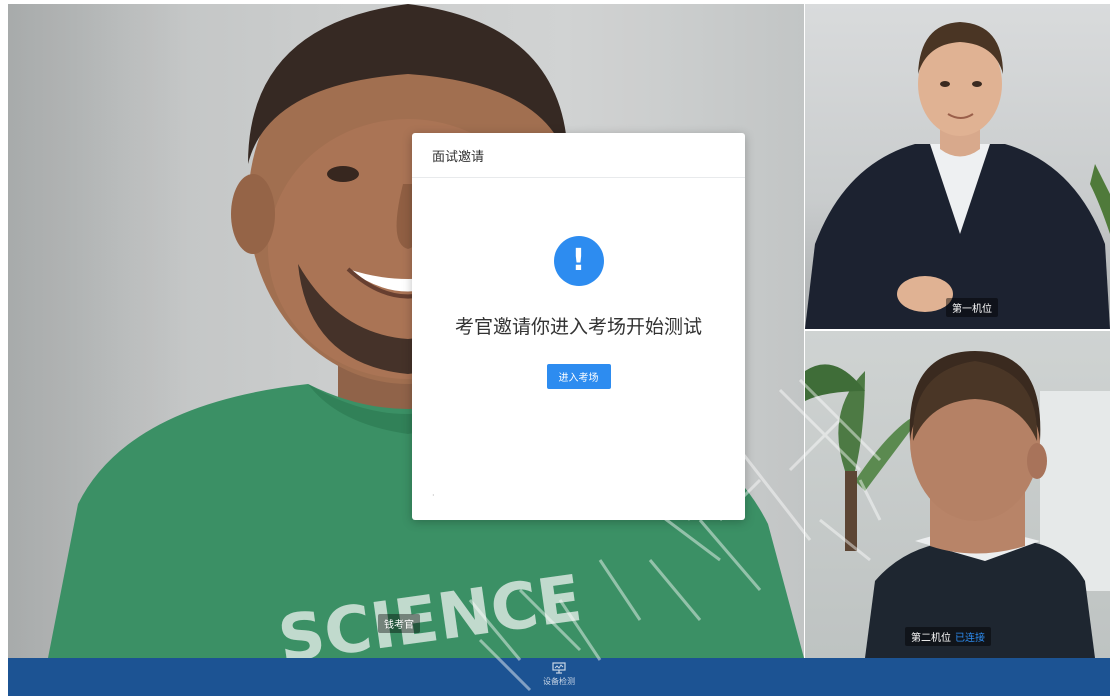 The width and height of the screenshot is (1110, 696). I want to click on camera-two-status: 已连接, so click(970, 638).